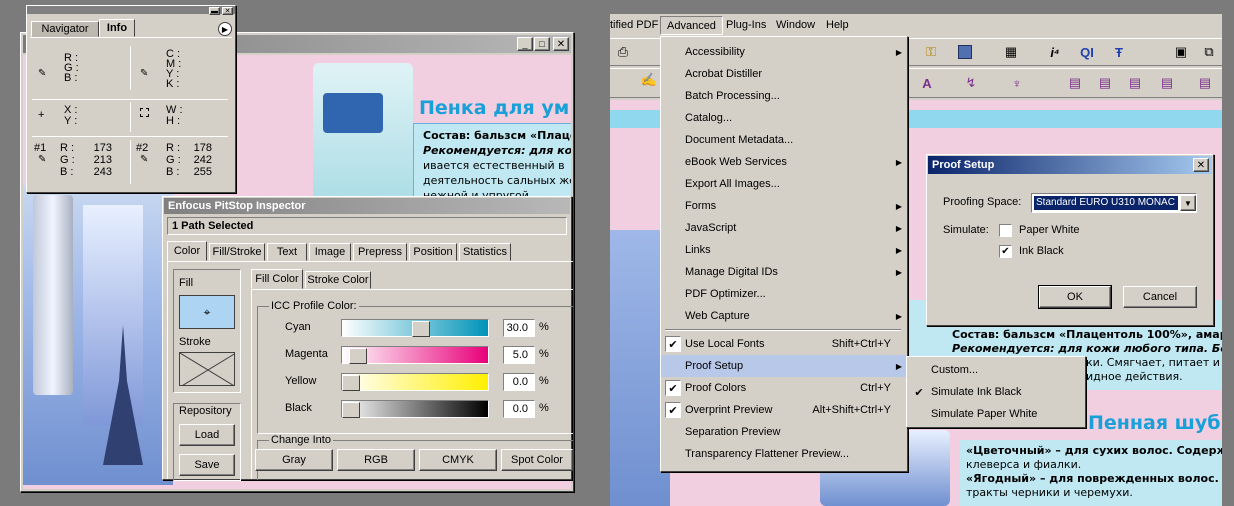 The height and width of the screenshot is (506, 1234). Describe the element at coordinates (1005, 230) in the screenshot. I see `paper-white-checkbox` at that location.